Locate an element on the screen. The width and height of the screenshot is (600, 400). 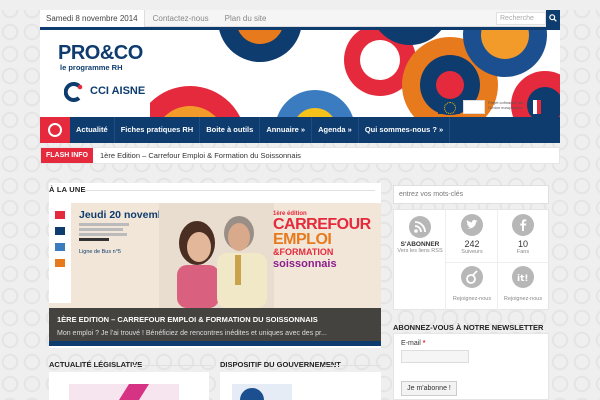
top-search-input: Recherche is located at coordinates (521, 18).